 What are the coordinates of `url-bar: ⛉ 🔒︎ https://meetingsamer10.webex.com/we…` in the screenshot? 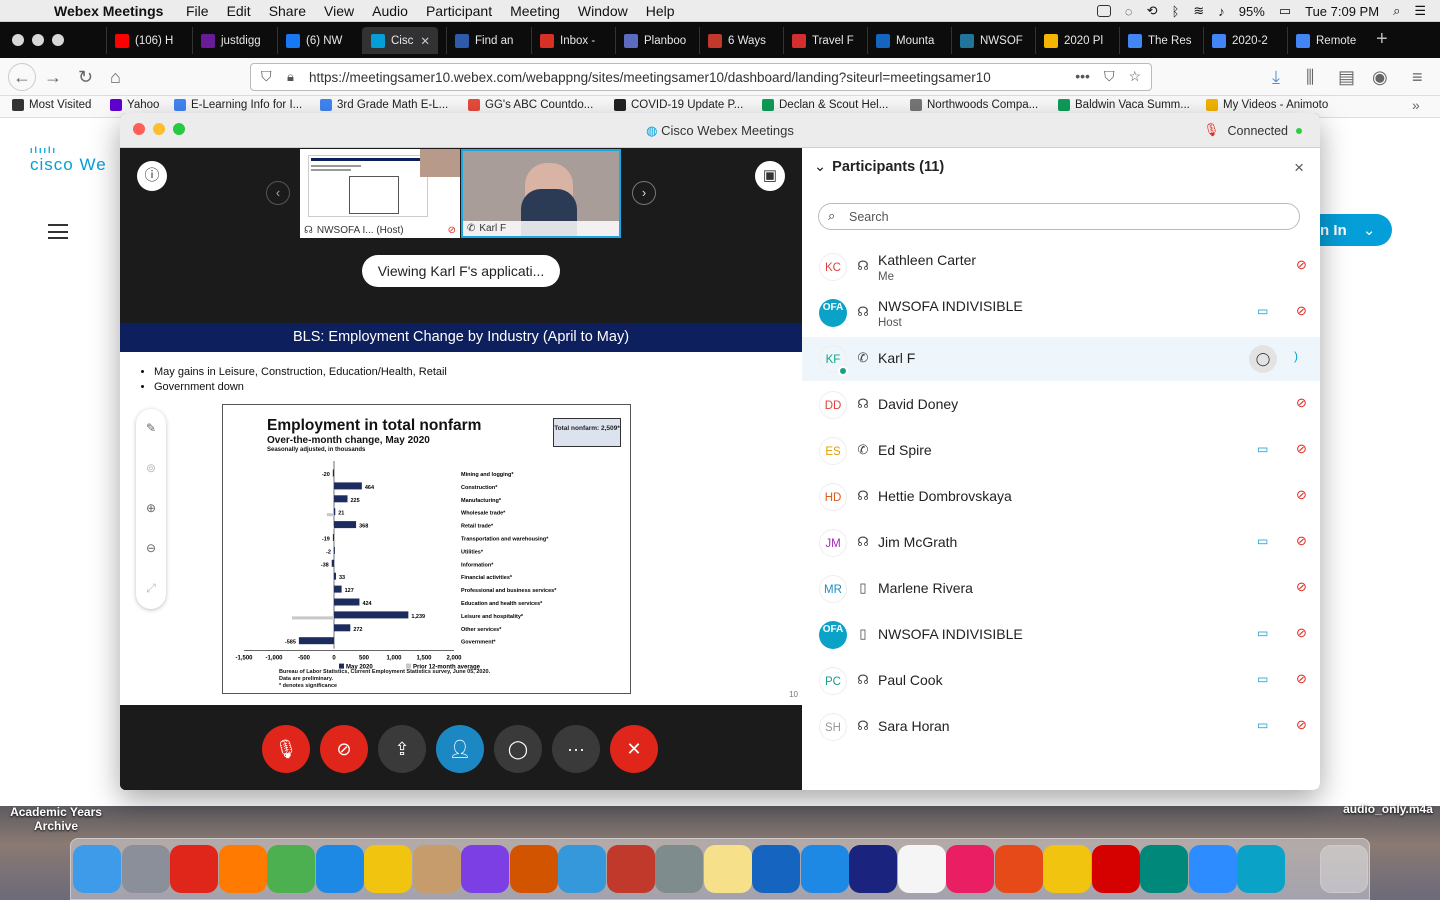 It's located at (701, 77).